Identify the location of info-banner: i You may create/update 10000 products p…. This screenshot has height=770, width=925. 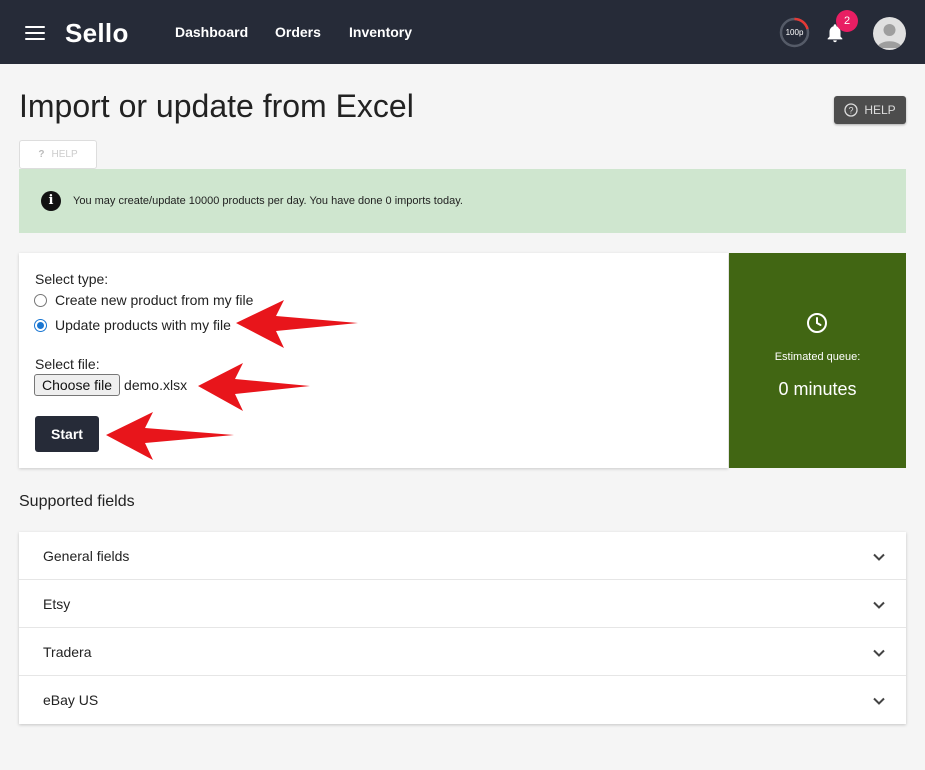
(462, 201).